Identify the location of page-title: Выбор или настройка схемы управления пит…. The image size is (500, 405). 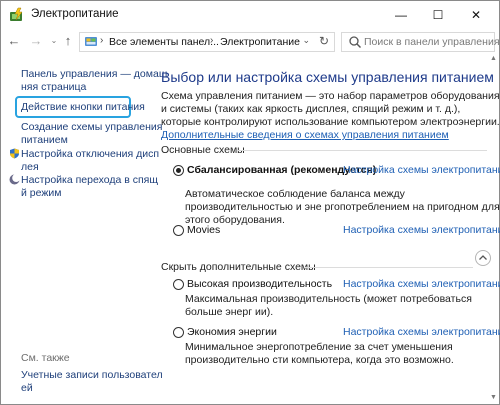
(327, 77).